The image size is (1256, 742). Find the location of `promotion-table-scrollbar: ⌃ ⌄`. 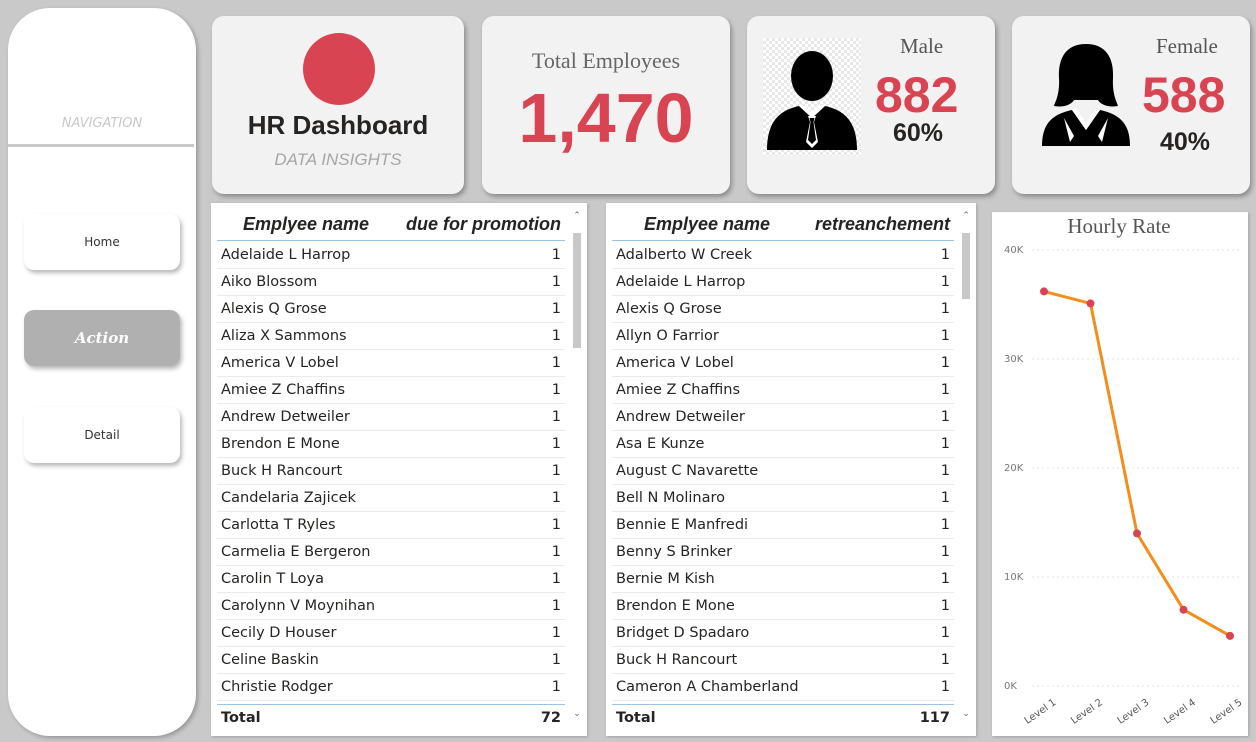

promotion-table-scrollbar: ⌃ ⌄ is located at coordinates (577, 465).